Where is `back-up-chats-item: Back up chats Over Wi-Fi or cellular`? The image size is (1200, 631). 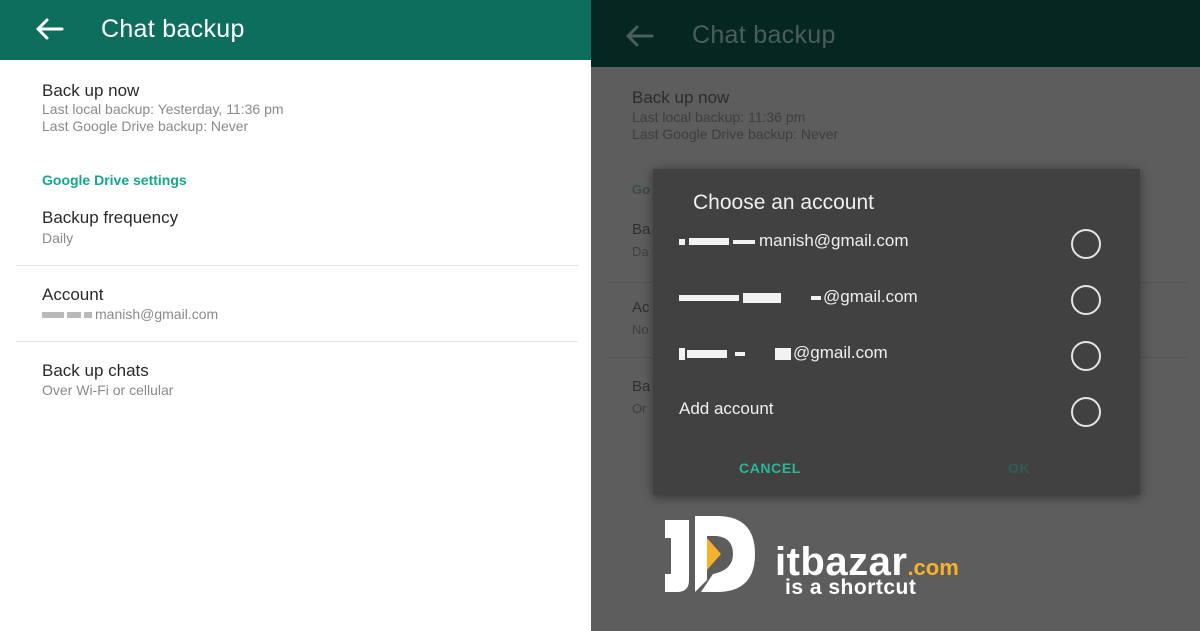 back-up-chats-item: Back up chats Over Wi-Fi or cellular is located at coordinates (289, 382).